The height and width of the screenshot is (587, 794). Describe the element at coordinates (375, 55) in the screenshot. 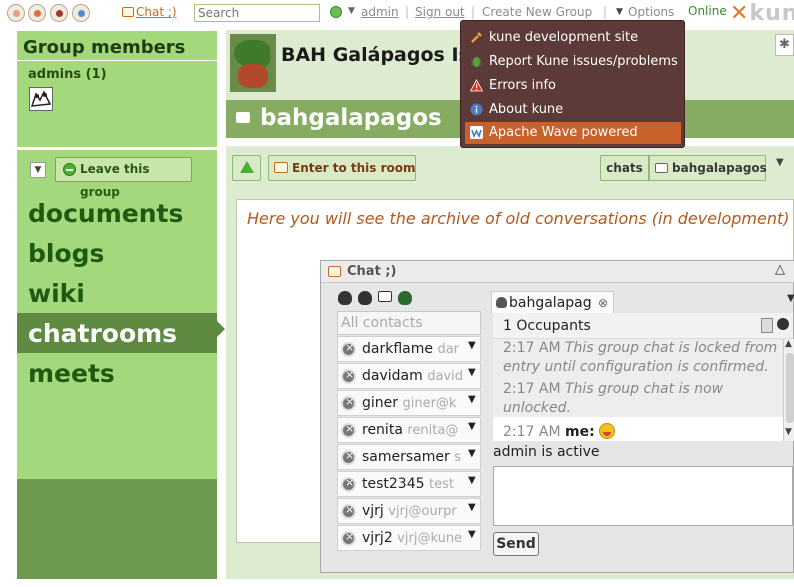

I see `group-title: BAH Galápagos Is` at that location.